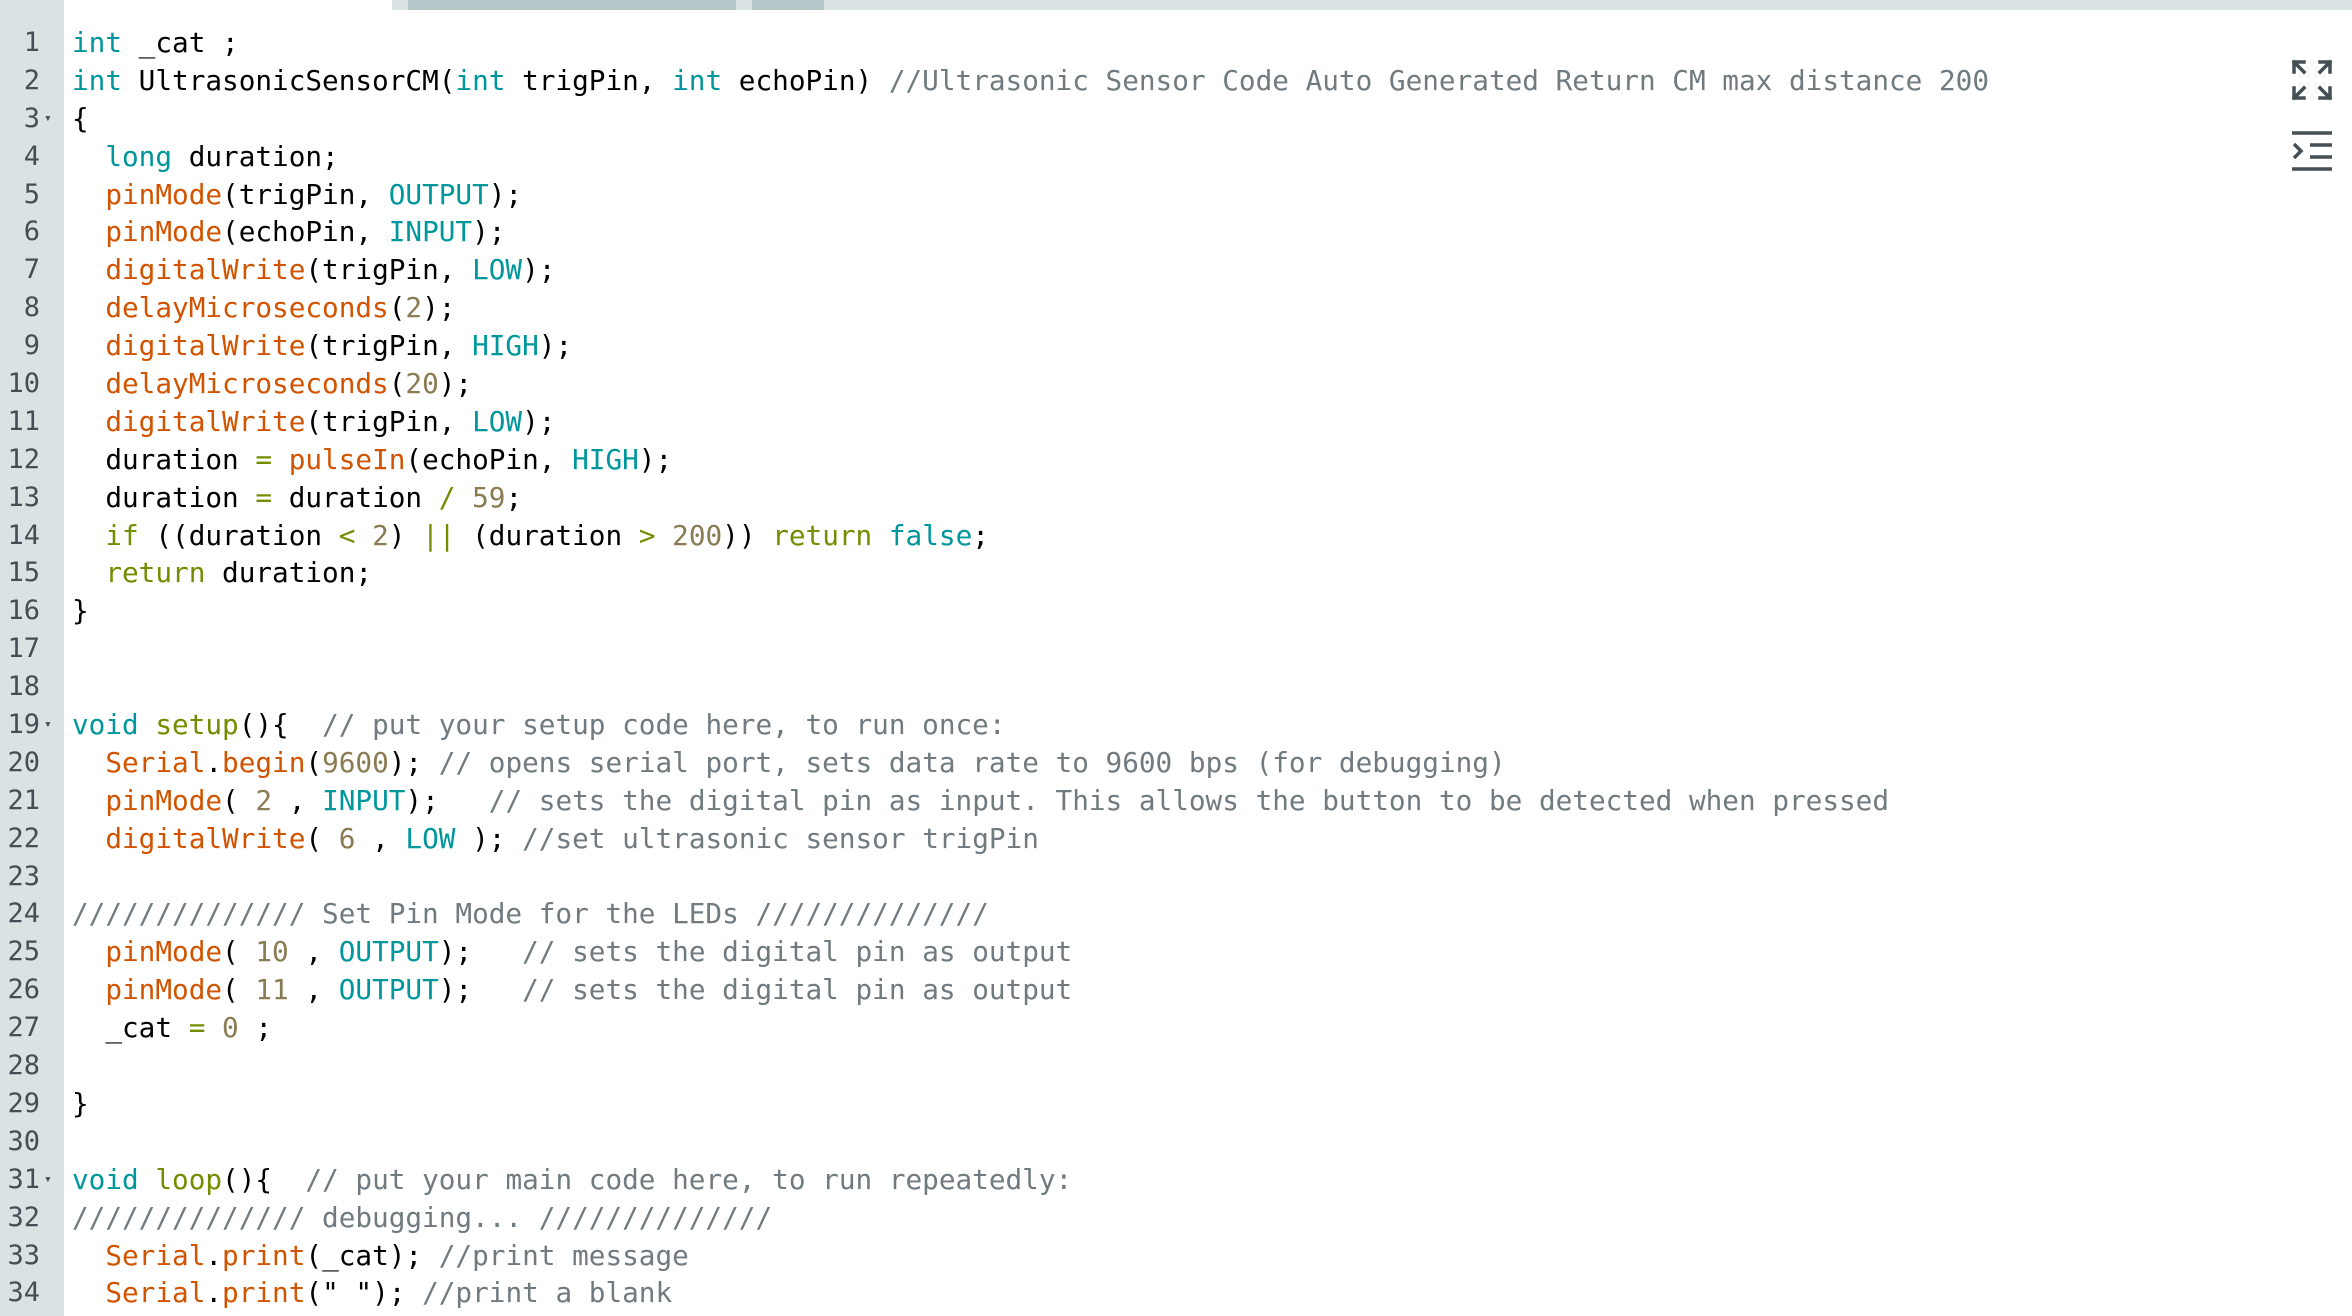  What do you see at coordinates (605, 459) in the screenshot?
I see `keyword-token: HIGH` at bounding box center [605, 459].